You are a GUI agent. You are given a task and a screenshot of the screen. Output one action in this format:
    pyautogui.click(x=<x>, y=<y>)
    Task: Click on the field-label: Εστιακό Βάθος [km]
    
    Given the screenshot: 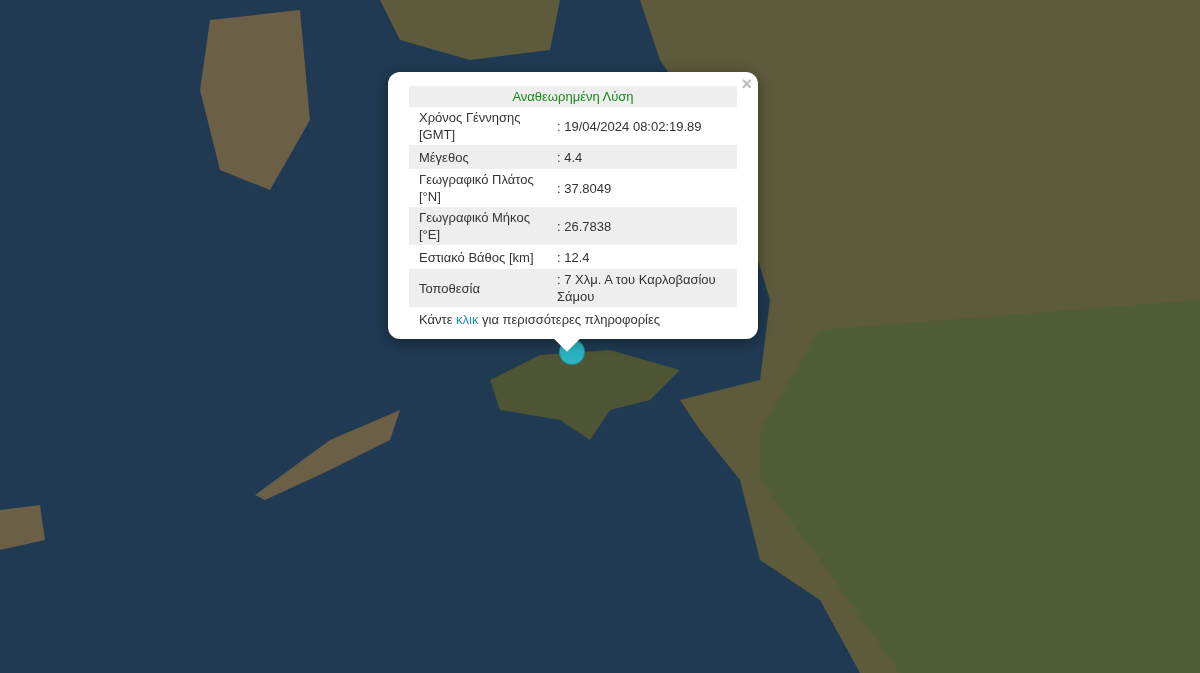 What is the action you would take?
    pyautogui.click(x=476, y=257)
    